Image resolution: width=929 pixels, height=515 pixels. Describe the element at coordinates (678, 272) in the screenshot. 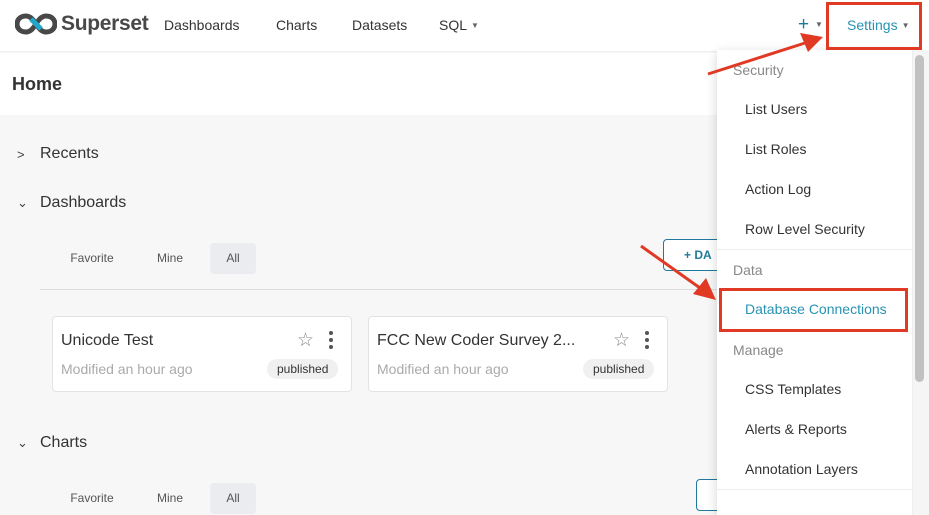

I see `arrow-to-database-connections` at that location.